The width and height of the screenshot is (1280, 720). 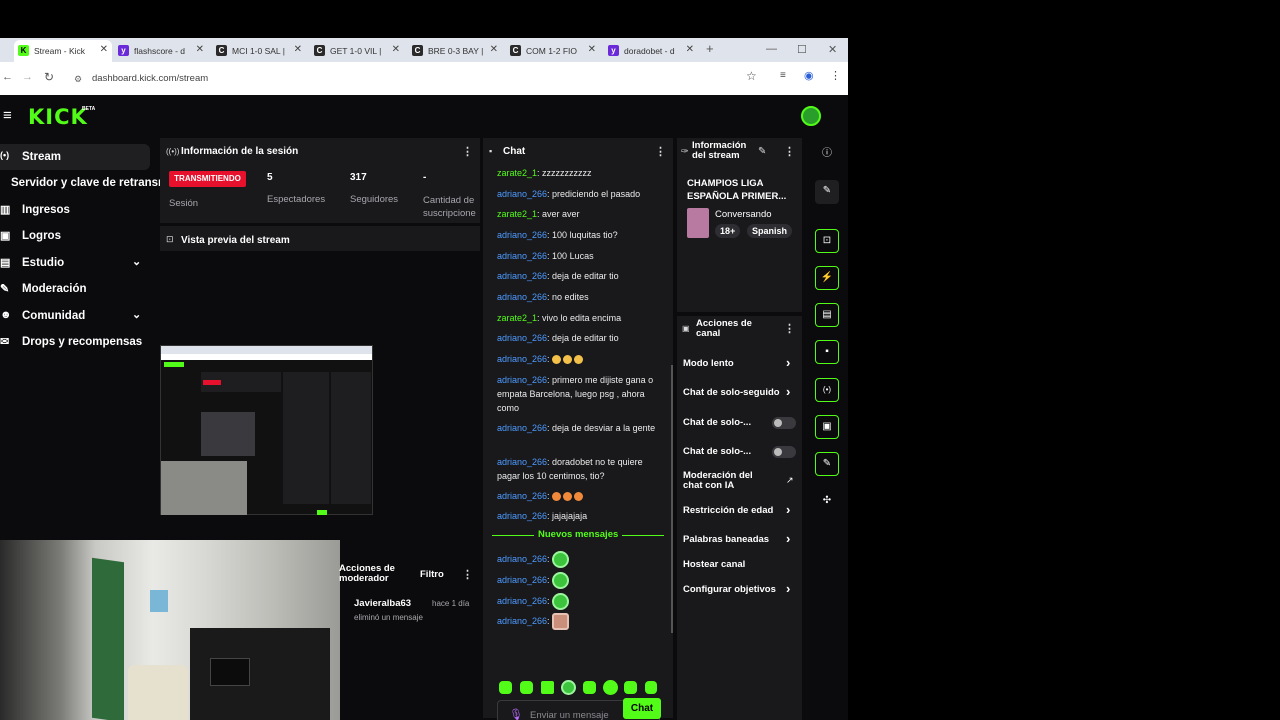 What do you see at coordinates (569, 715) in the screenshot?
I see `chat-input-placeholder: Enviar un mensaje` at bounding box center [569, 715].